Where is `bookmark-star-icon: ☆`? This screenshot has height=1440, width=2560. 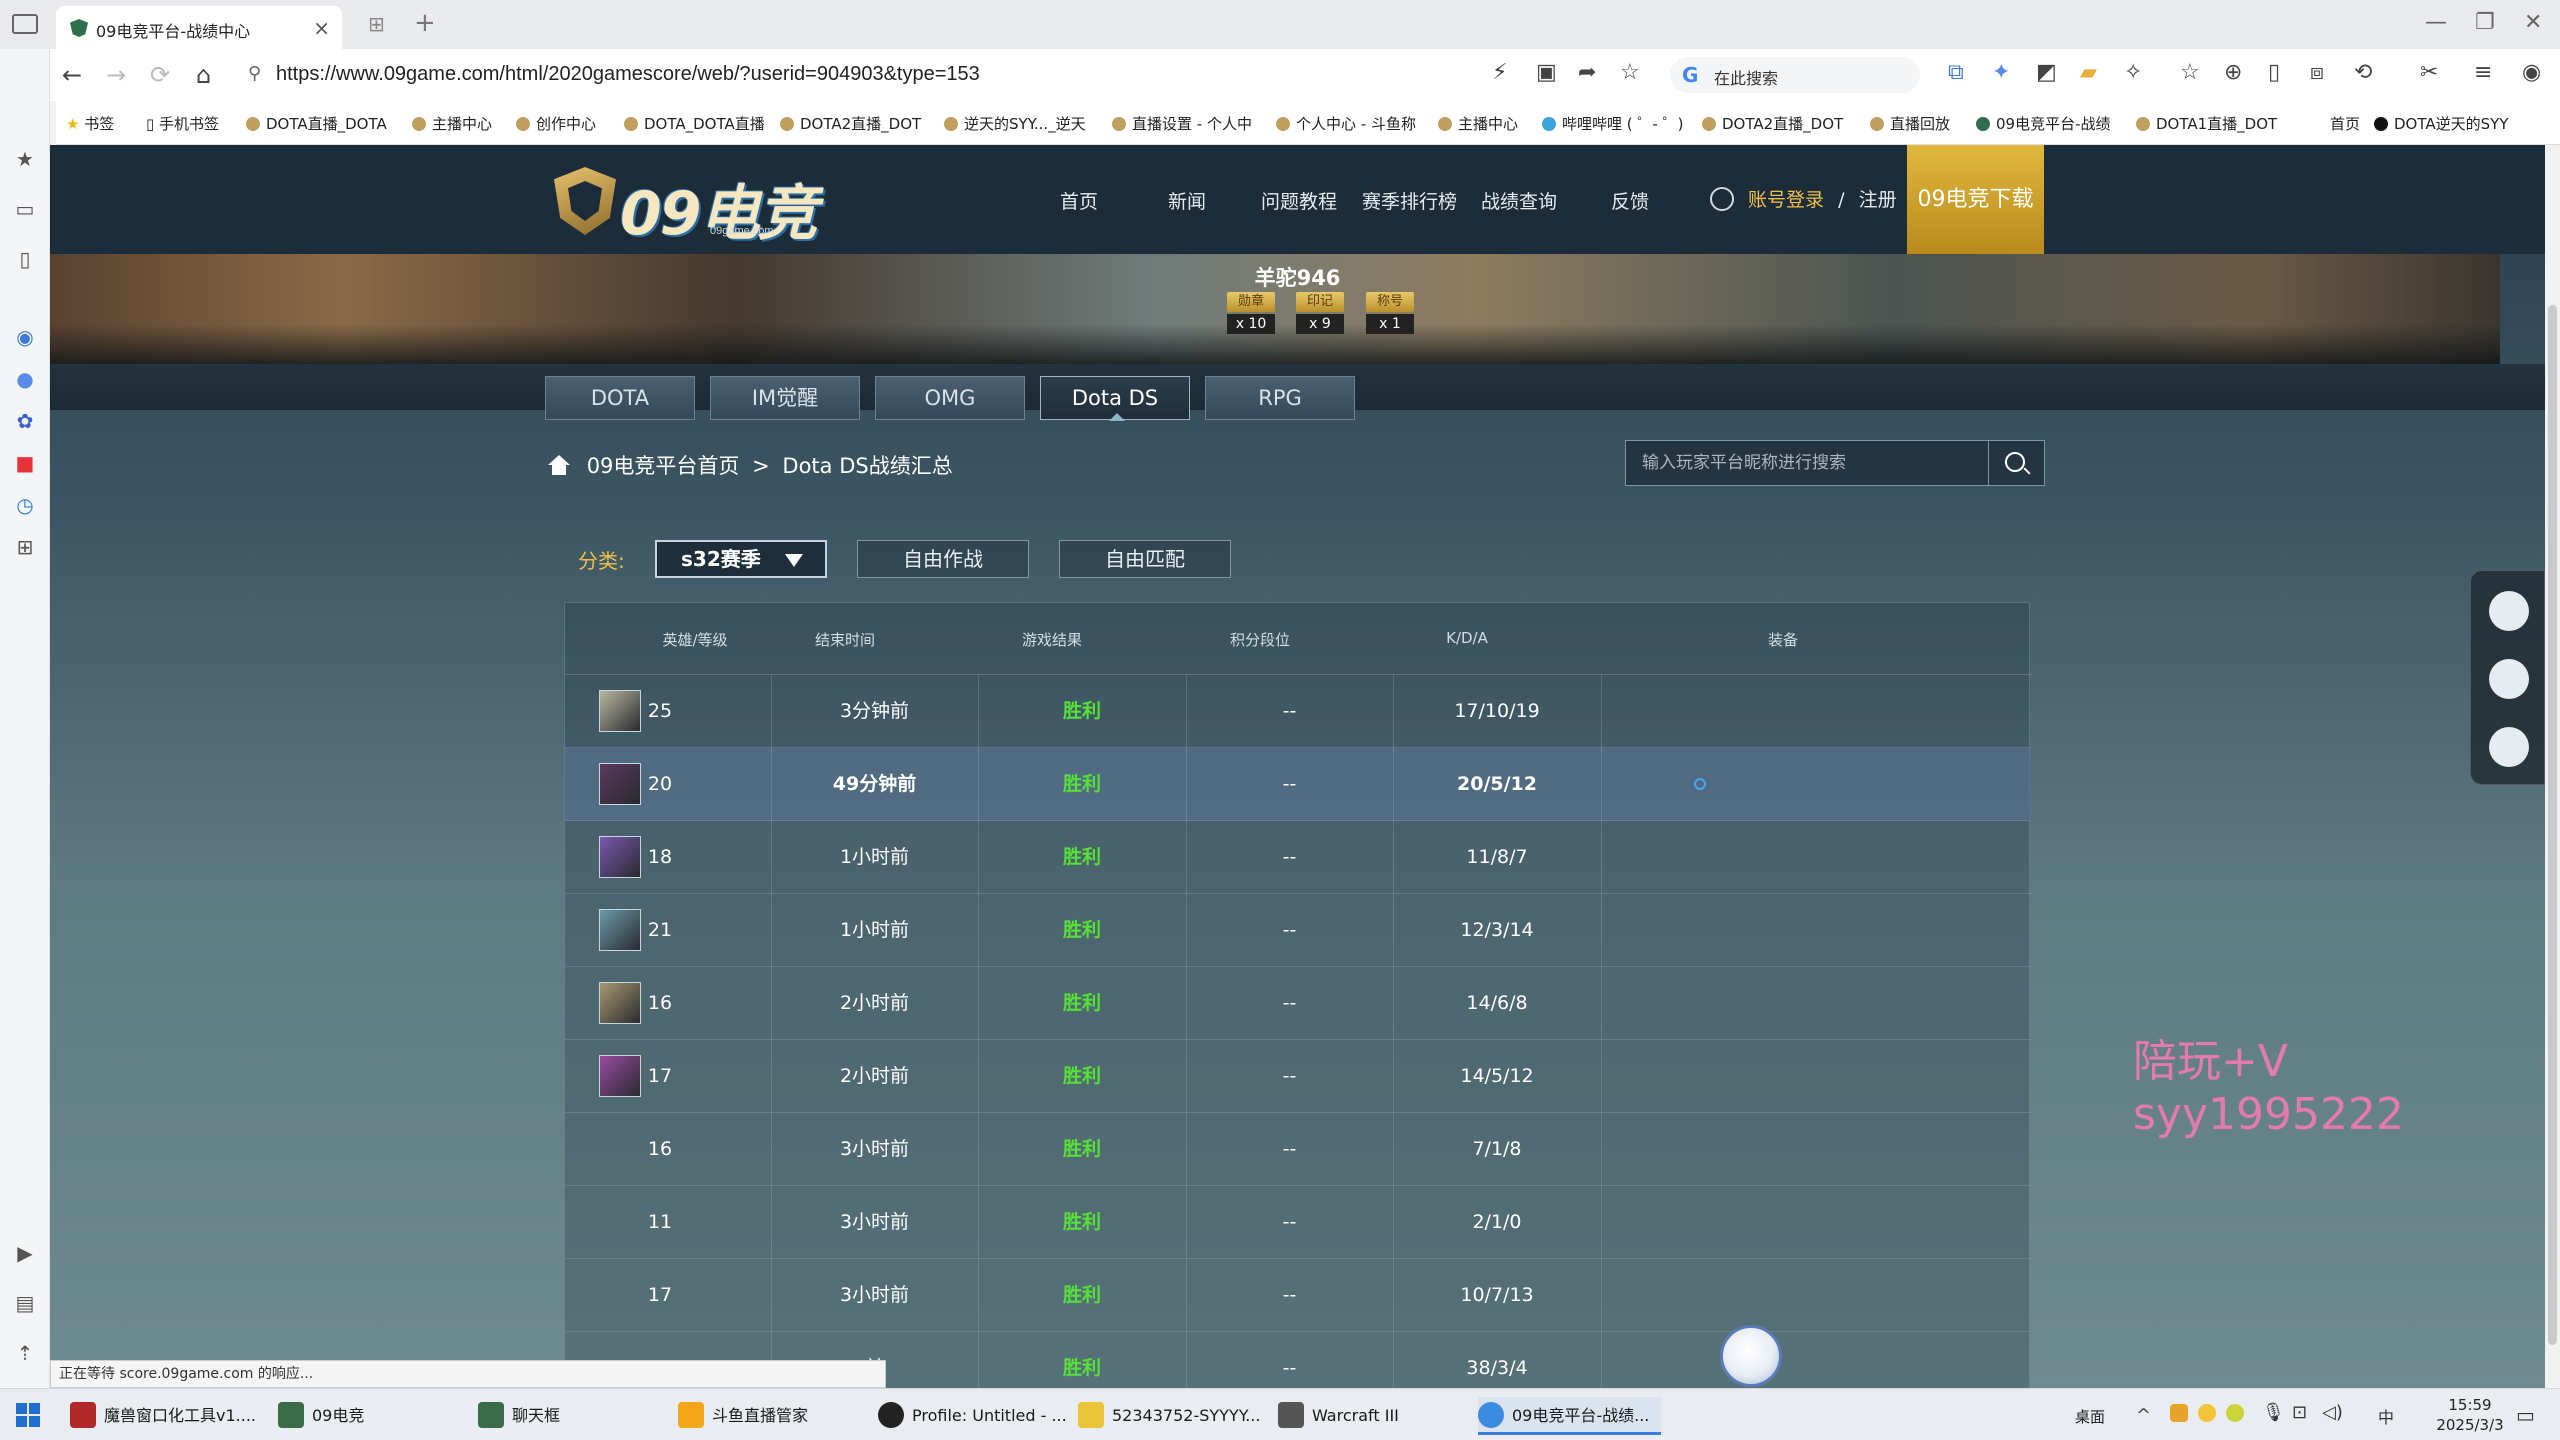 bookmark-star-icon: ☆ is located at coordinates (2190, 72).